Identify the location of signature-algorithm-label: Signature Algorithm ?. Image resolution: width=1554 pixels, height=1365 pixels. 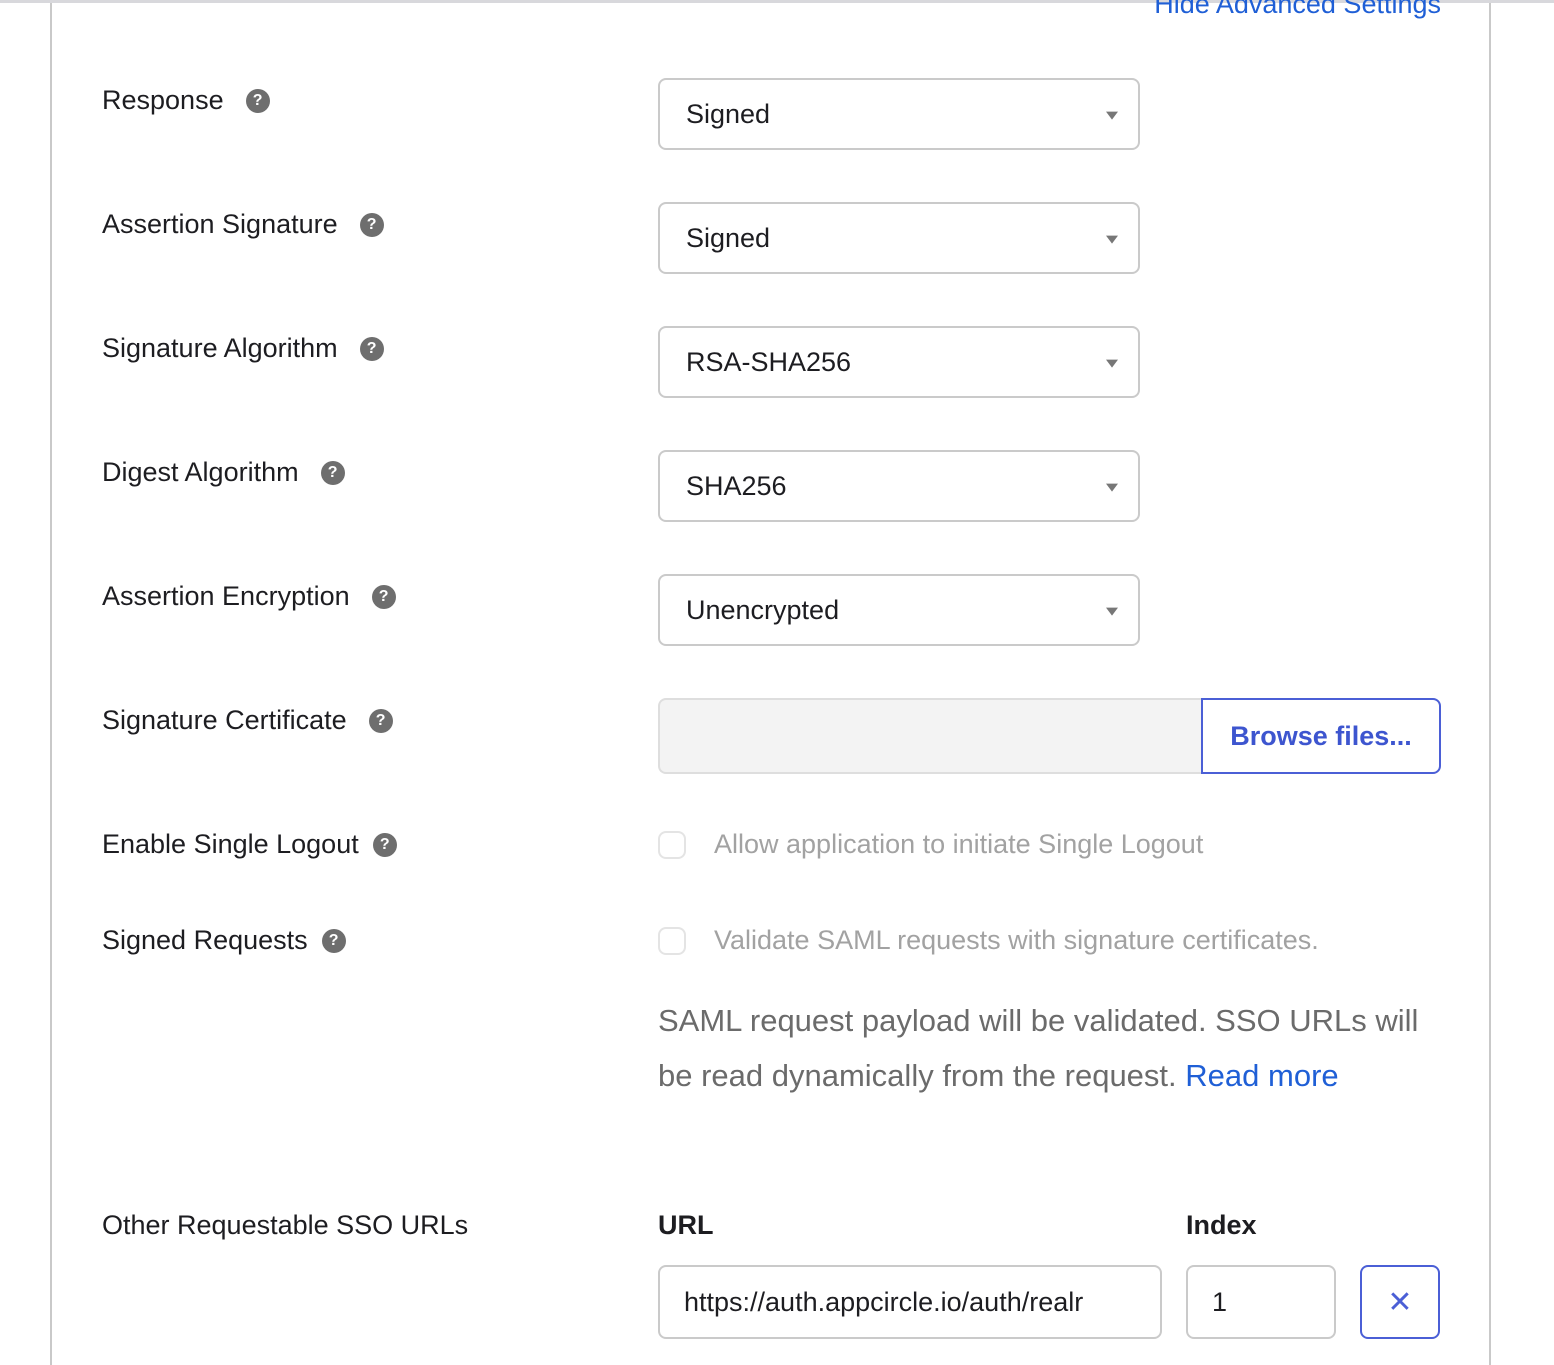
(243, 348).